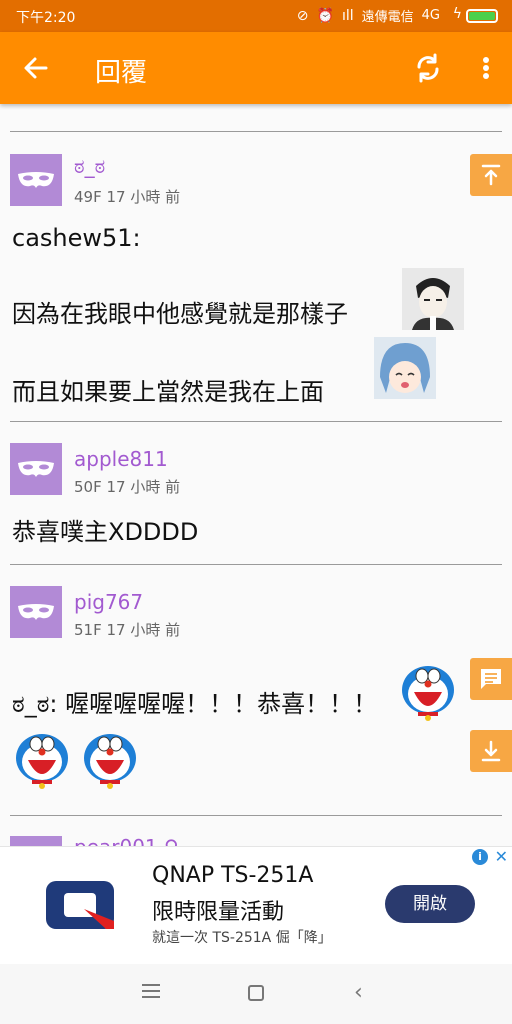 This screenshot has height=1024, width=512. Describe the element at coordinates (480, 857) in the screenshot. I see `ad-info-icon: i` at that location.